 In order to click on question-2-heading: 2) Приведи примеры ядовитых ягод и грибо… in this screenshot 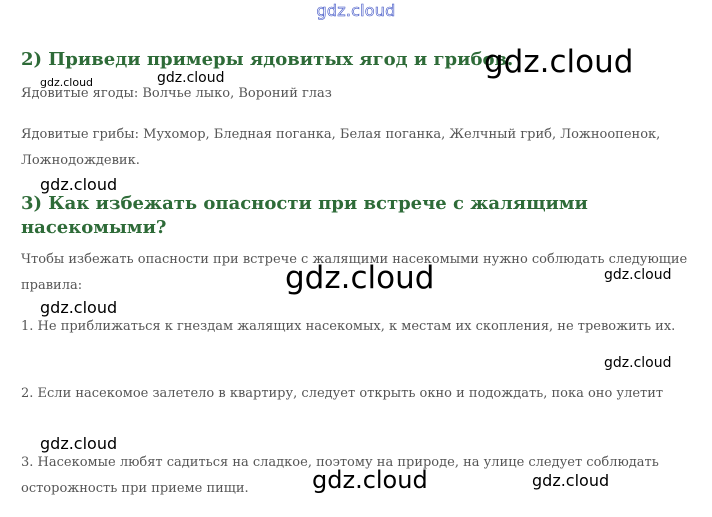, I will do `click(267, 59)`.